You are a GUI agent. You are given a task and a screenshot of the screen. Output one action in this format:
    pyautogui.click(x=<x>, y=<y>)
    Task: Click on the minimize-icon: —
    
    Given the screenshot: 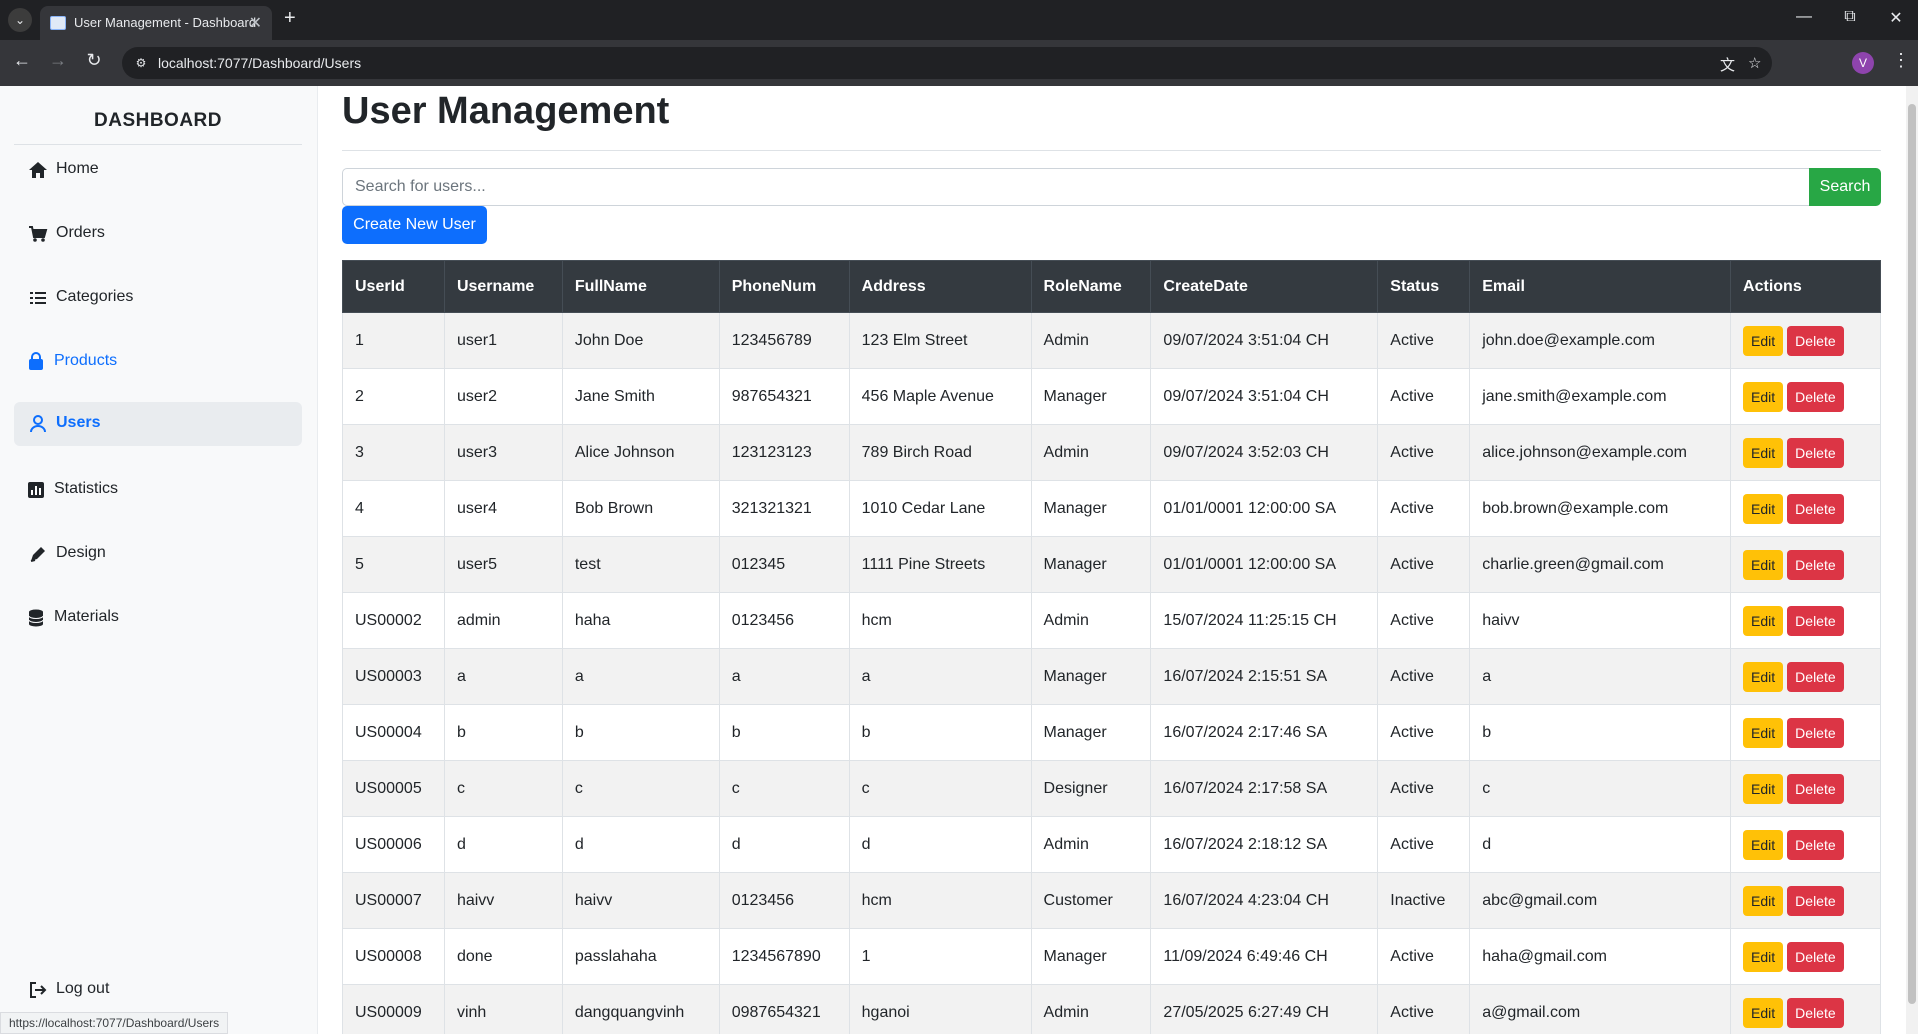 What is the action you would take?
    pyautogui.click(x=1804, y=17)
    